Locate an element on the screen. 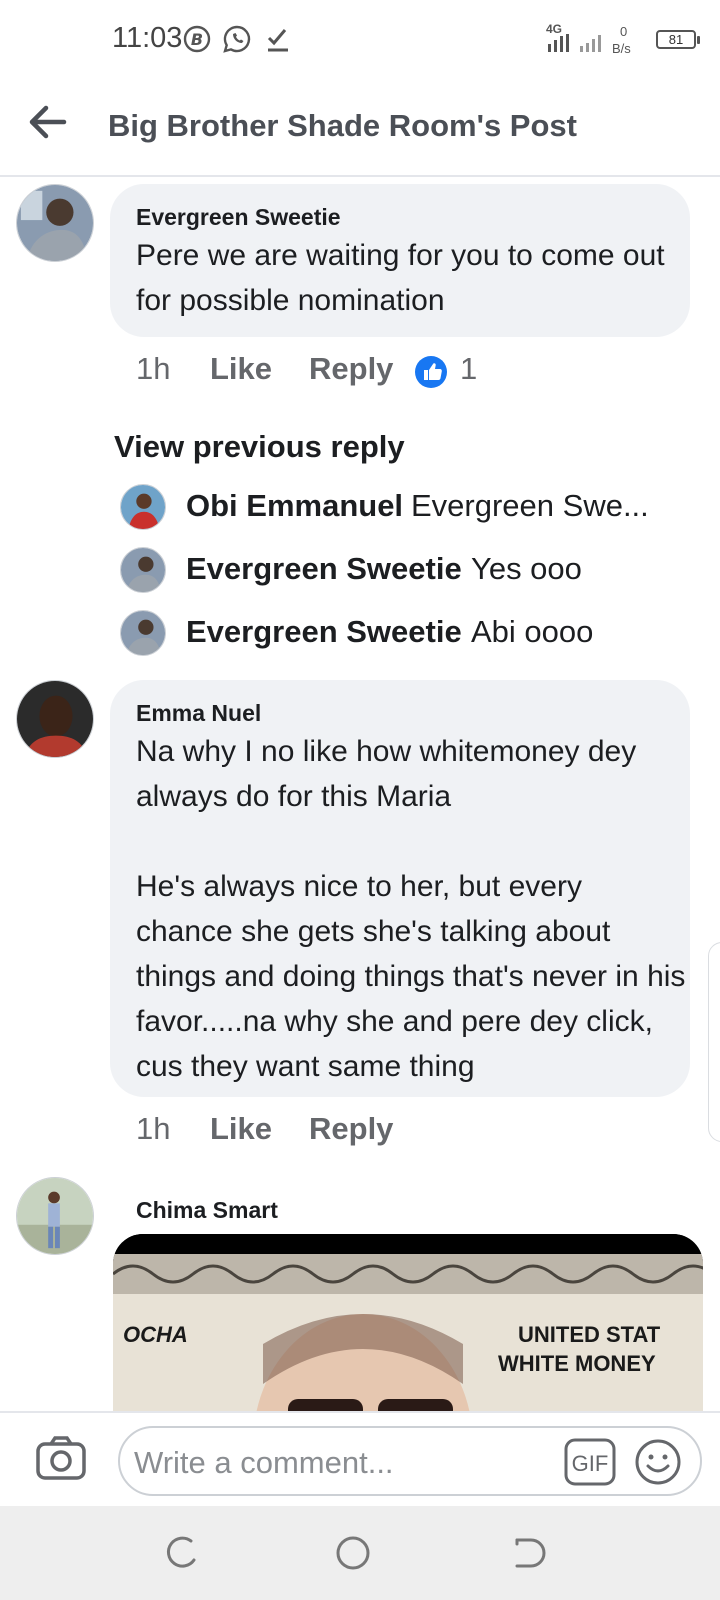 The image size is (720, 1600). home-button is located at coordinates (353, 1553).